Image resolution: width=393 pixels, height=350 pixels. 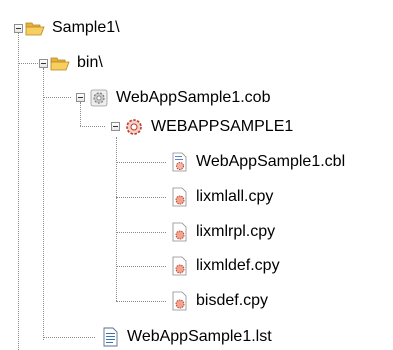 I want to click on tree-node-file: bisdef.cpy, so click(x=218, y=301).